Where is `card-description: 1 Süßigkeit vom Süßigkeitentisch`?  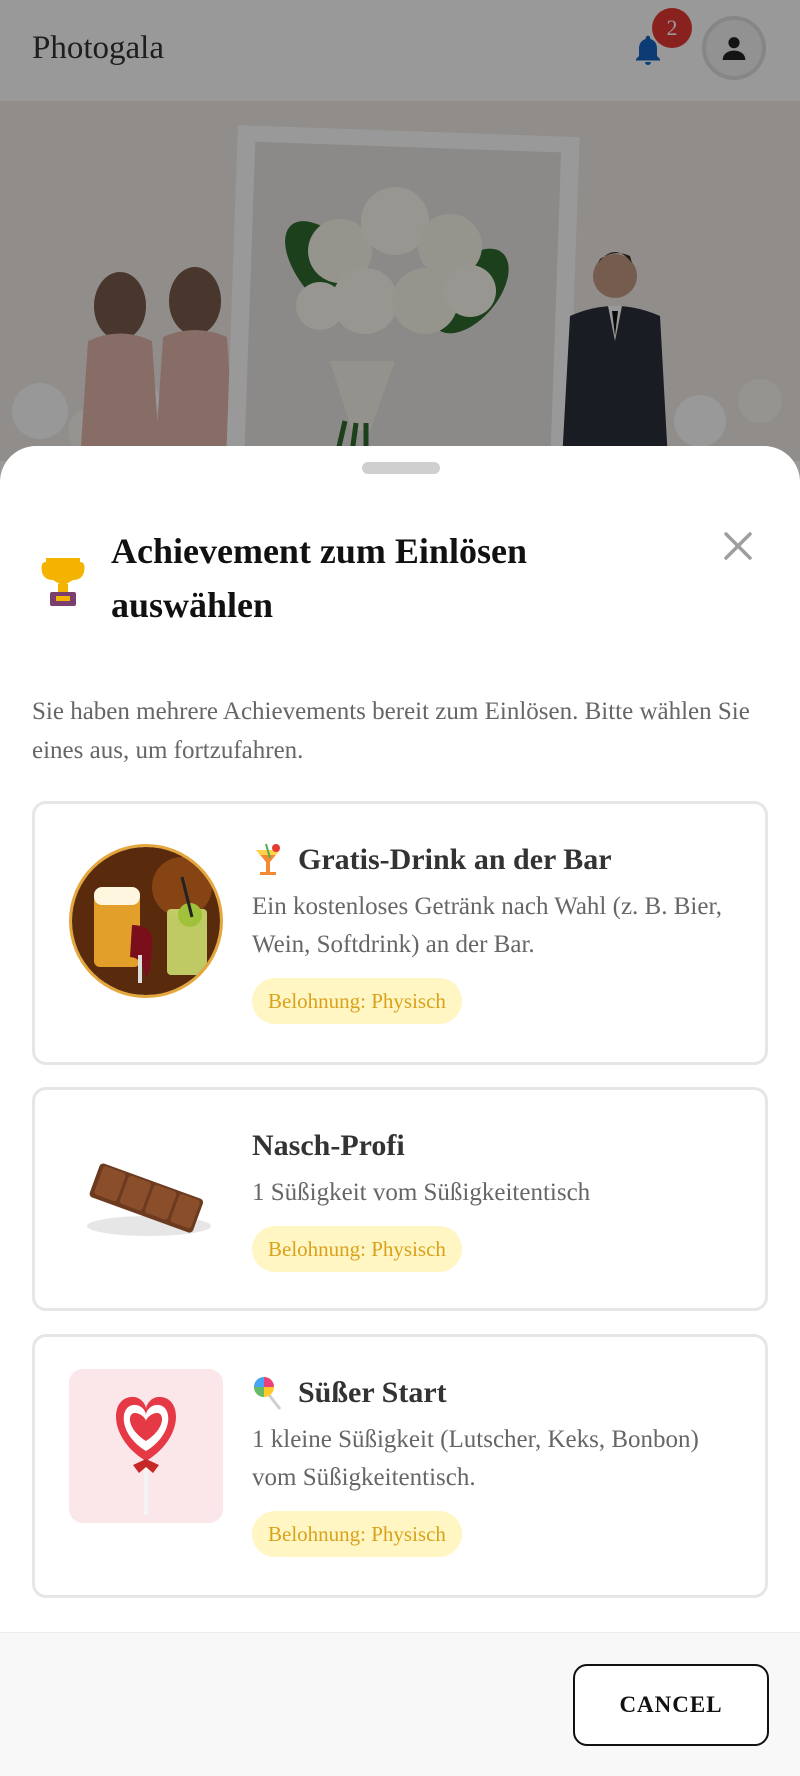
card-description: 1 Süßigkeit vom Süßigkeitentisch is located at coordinates (421, 1192).